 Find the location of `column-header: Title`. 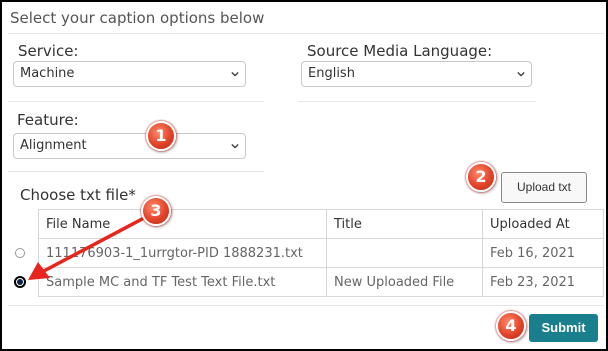

column-header: Title is located at coordinates (404, 224).